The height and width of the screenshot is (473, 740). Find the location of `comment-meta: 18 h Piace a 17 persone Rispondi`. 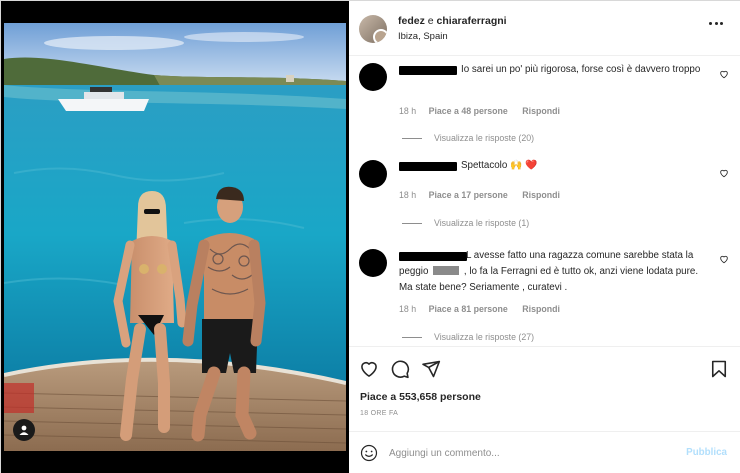

comment-meta: 18 h Piace a 17 persone Rispondi is located at coordinates (485, 195).